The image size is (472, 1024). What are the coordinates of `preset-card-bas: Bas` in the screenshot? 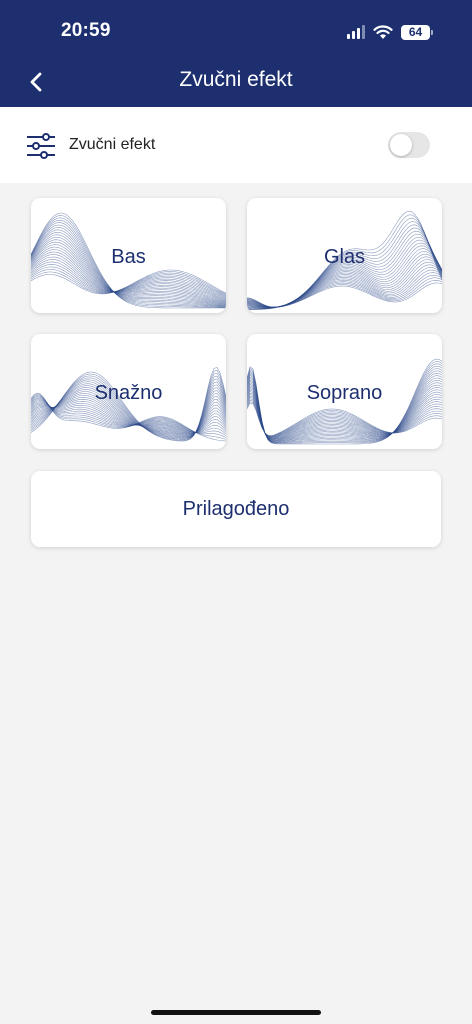 It's located at (128, 255).